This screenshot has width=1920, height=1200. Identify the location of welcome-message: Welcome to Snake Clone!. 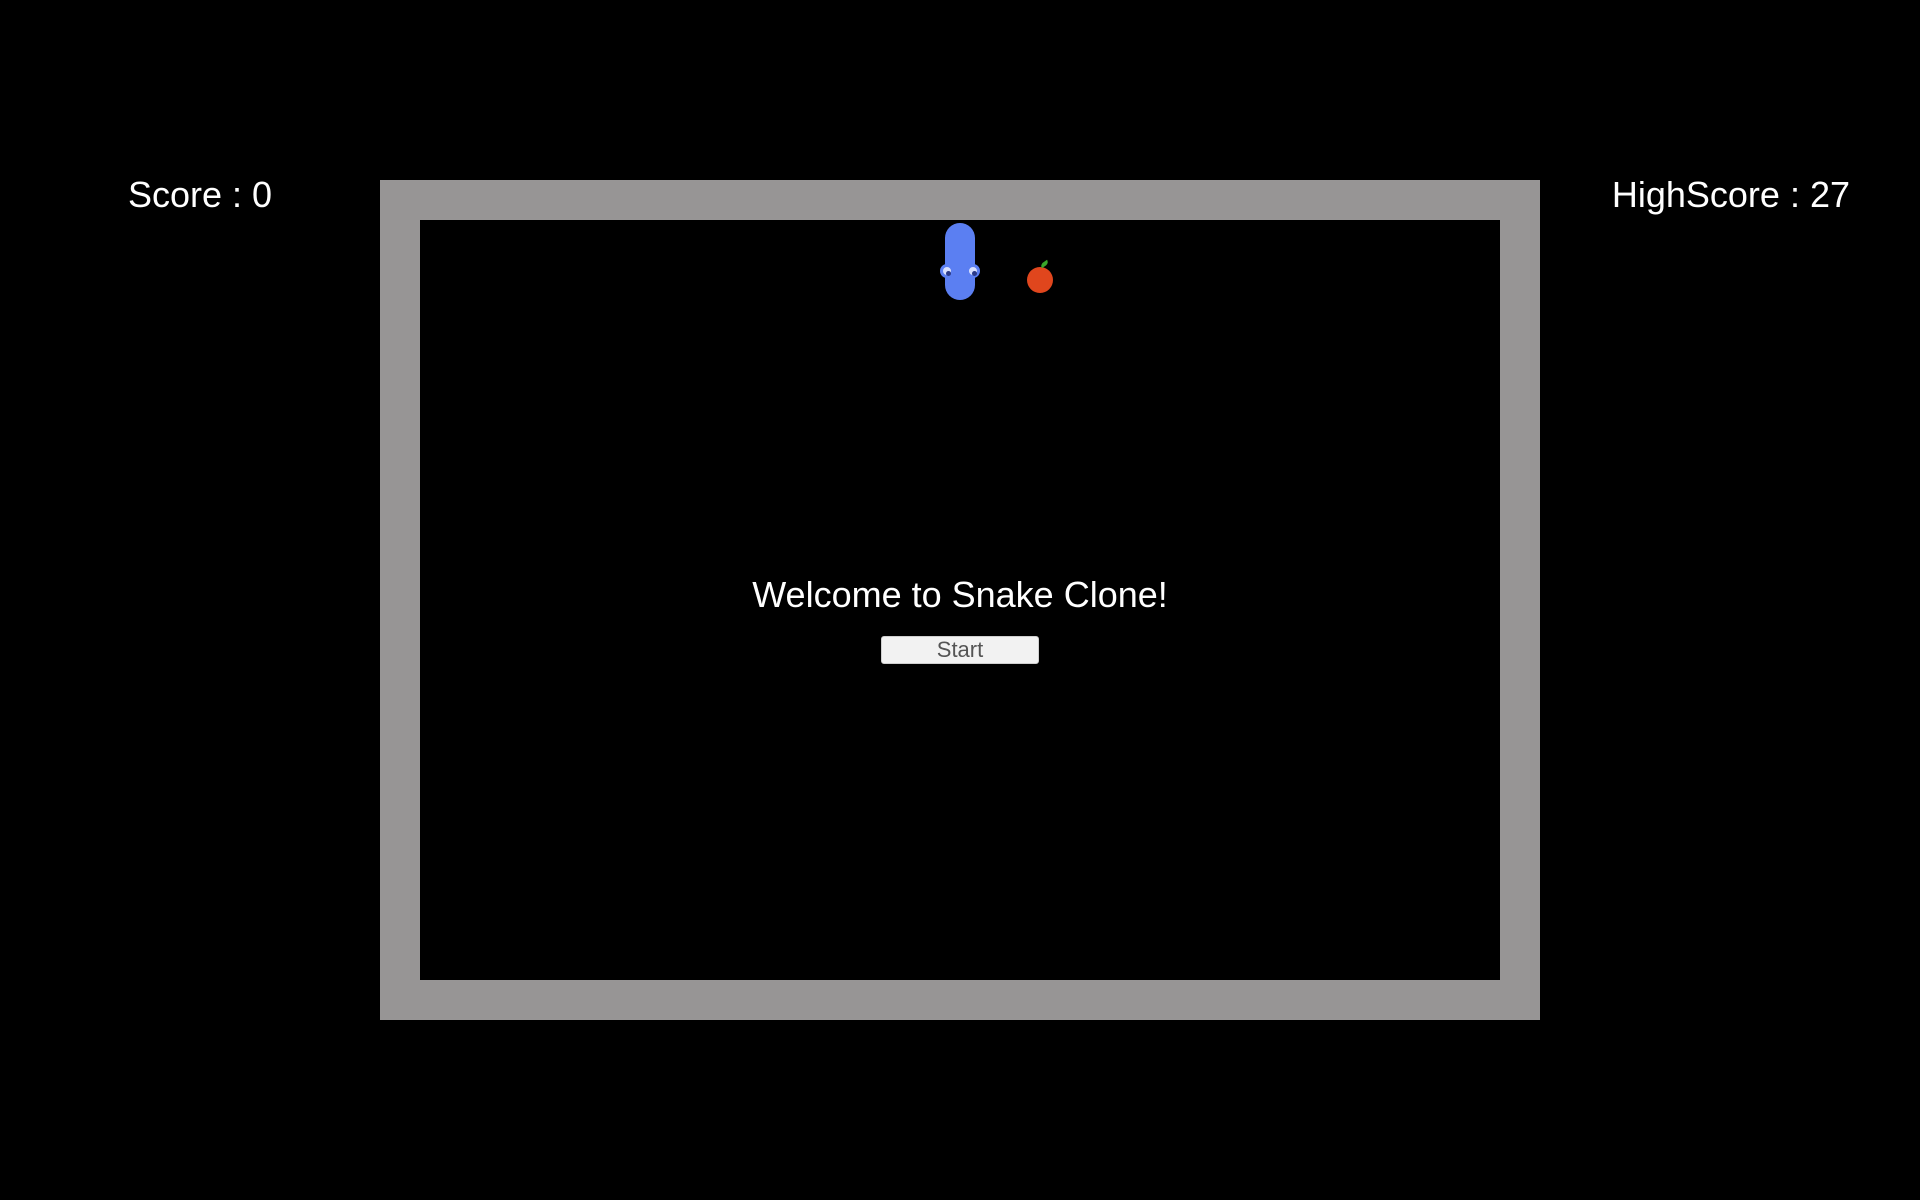
(960, 594).